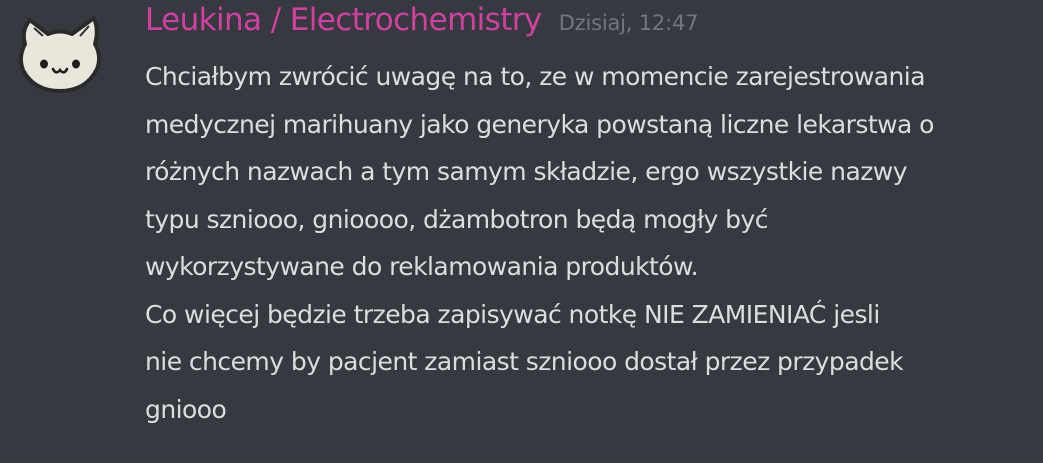 This screenshot has height=463, width=1043. Describe the element at coordinates (343, 20) in the screenshot. I see `author-name: Leukina / Electrochemistry` at that location.